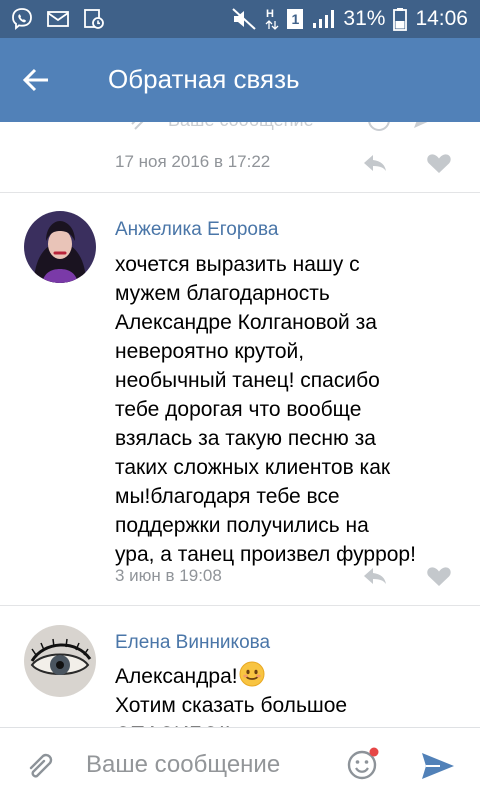 The height and width of the screenshot is (800, 480). What do you see at coordinates (244, 19) in the screenshot?
I see `mute-icon` at bounding box center [244, 19].